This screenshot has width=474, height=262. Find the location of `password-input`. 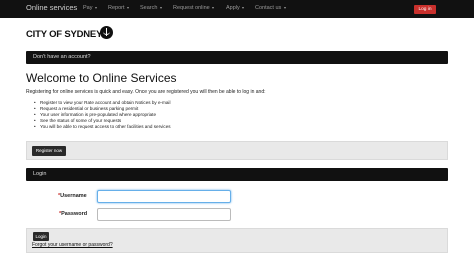

password-input is located at coordinates (164, 214).